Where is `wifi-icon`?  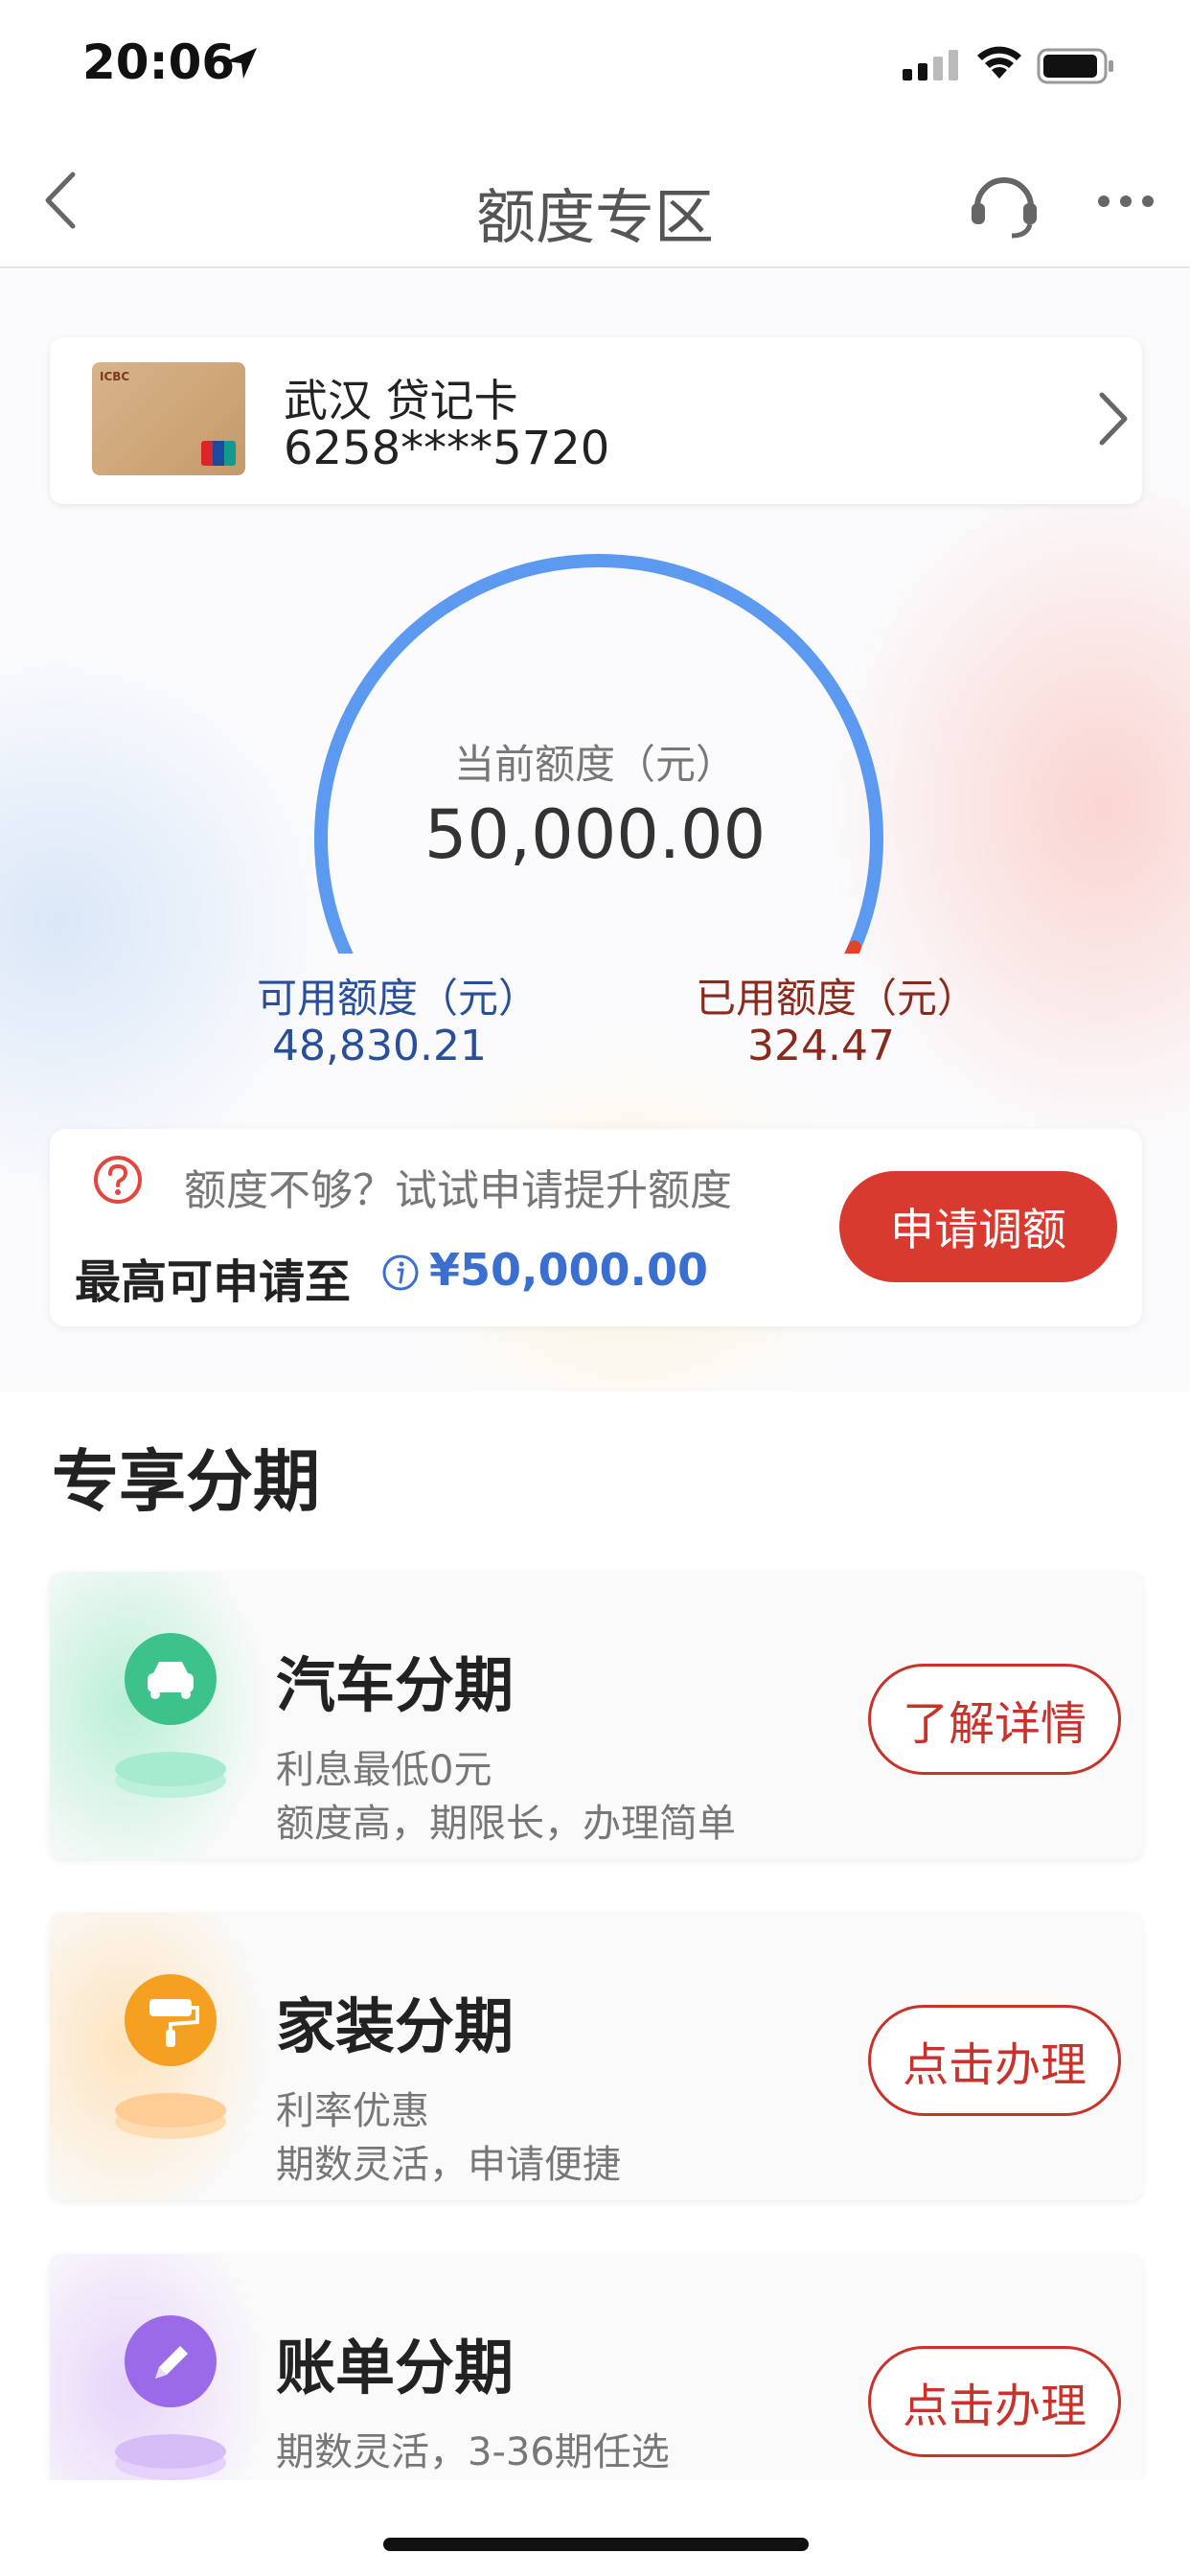
wifi-icon is located at coordinates (999, 63).